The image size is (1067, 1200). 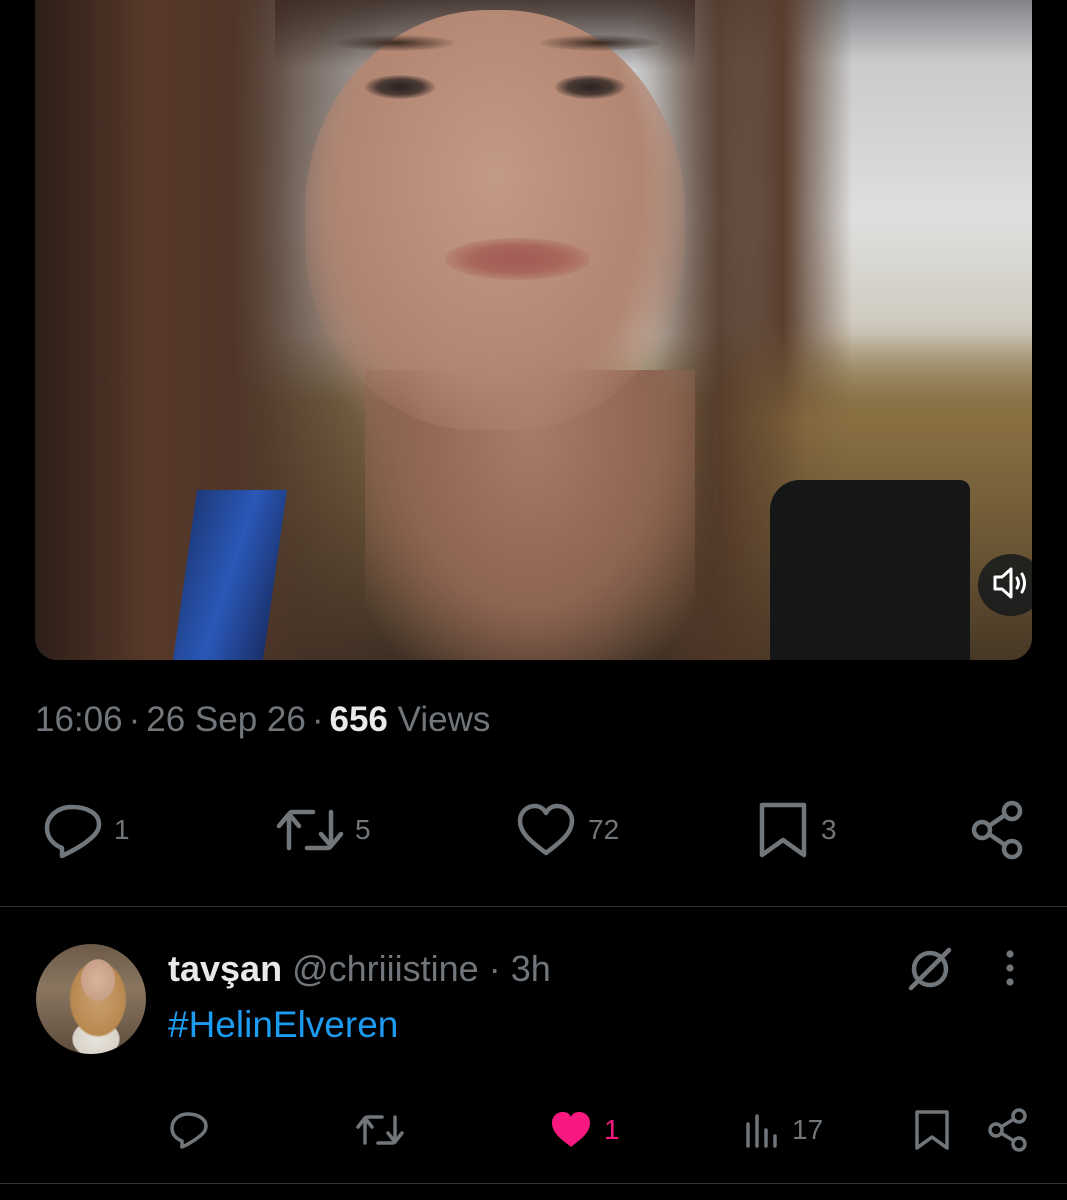 I want to click on like-button: 72, so click(x=566, y=830).